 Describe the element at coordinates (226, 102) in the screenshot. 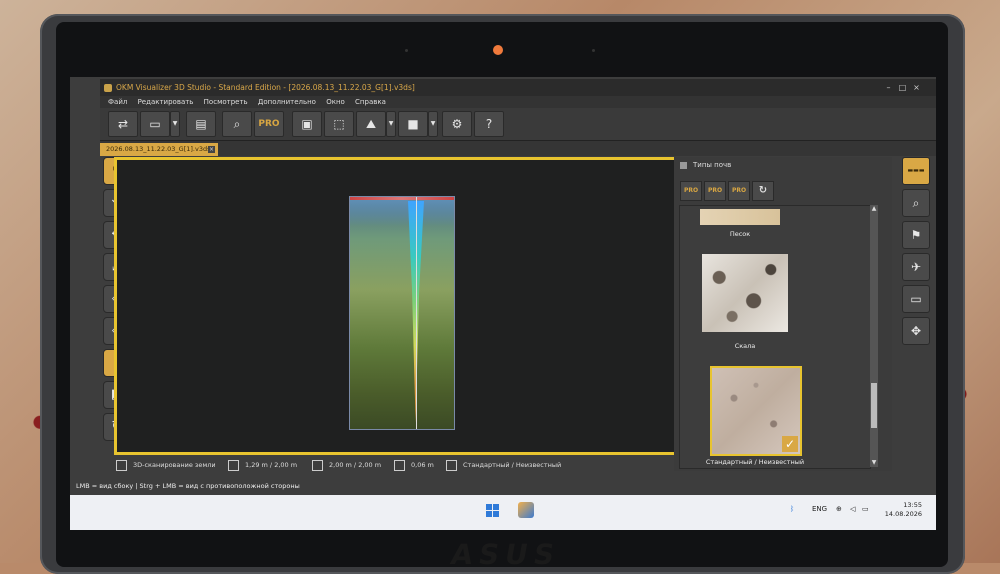

I see `menu-view: Посмотреть` at that location.